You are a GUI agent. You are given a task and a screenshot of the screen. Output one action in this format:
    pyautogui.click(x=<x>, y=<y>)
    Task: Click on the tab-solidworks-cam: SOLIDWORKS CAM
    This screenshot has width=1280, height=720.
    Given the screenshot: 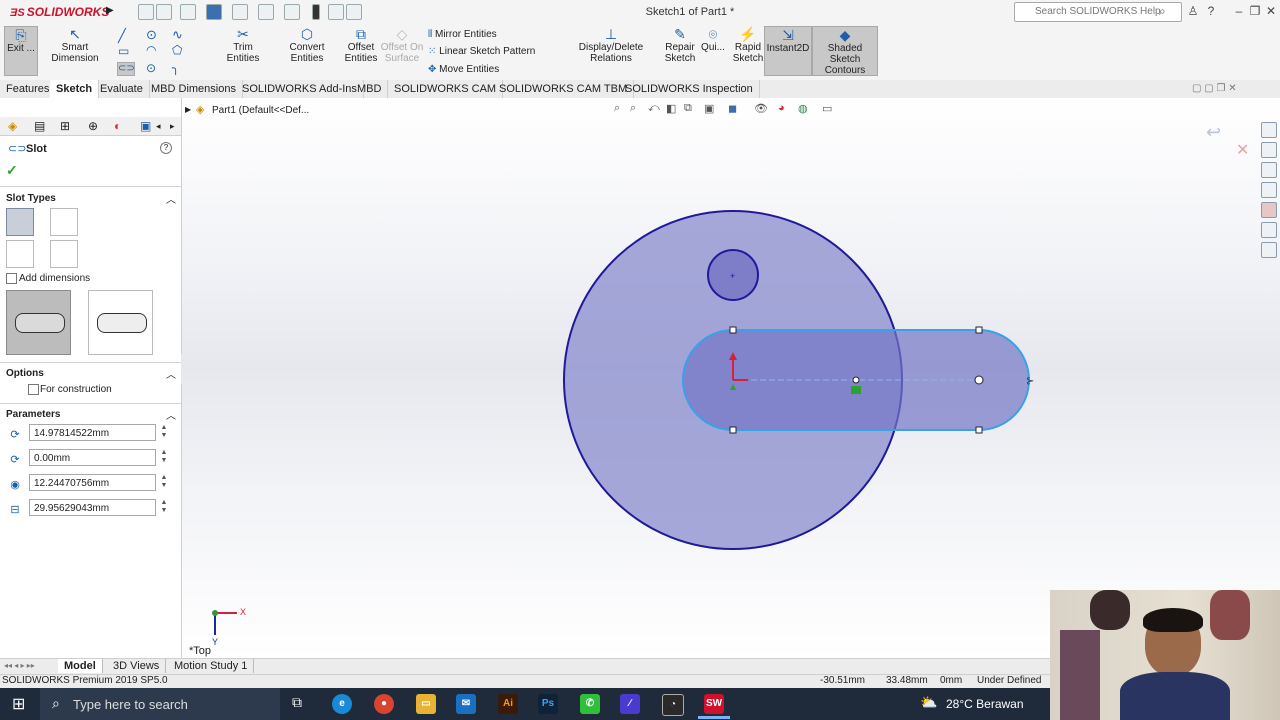 What is the action you would take?
    pyautogui.click(x=446, y=89)
    